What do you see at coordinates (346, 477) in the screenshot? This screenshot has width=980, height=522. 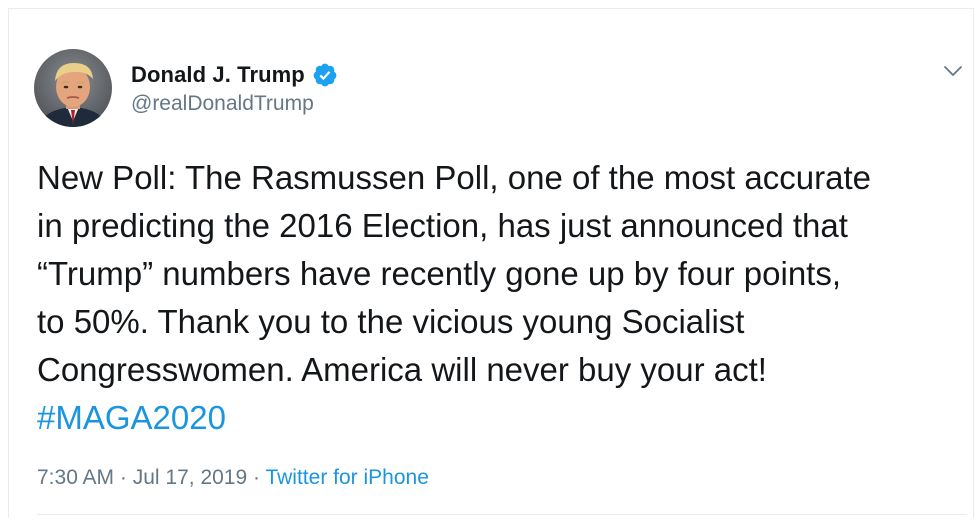 I see `tweet-source-link: Twitter for iPhone` at bounding box center [346, 477].